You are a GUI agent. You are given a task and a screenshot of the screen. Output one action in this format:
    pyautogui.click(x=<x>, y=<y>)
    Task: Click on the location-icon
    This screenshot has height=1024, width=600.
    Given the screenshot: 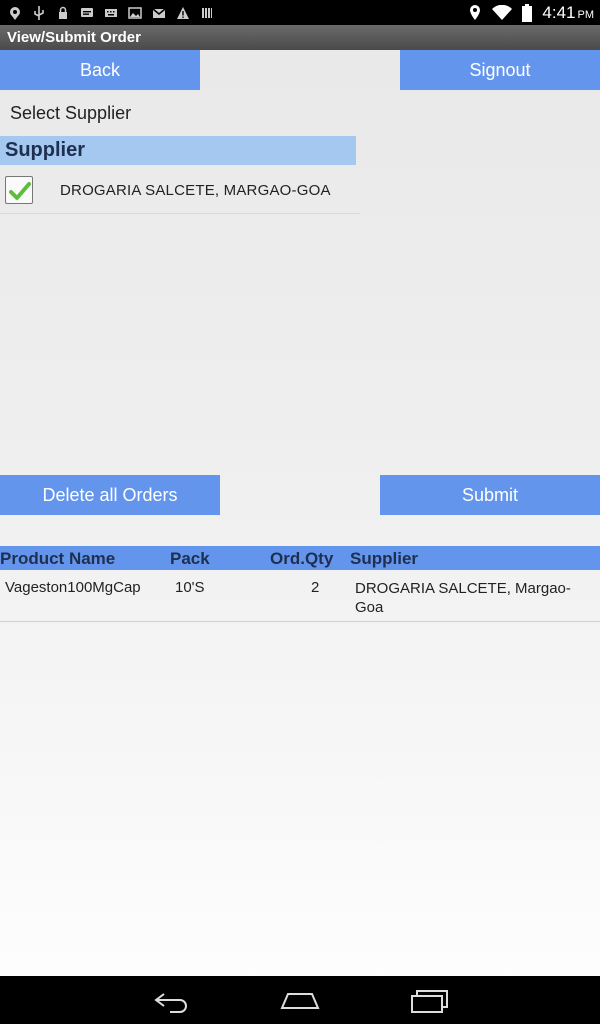 What is the action you would take?
    pyautogui.click(x=15, y=13)
    